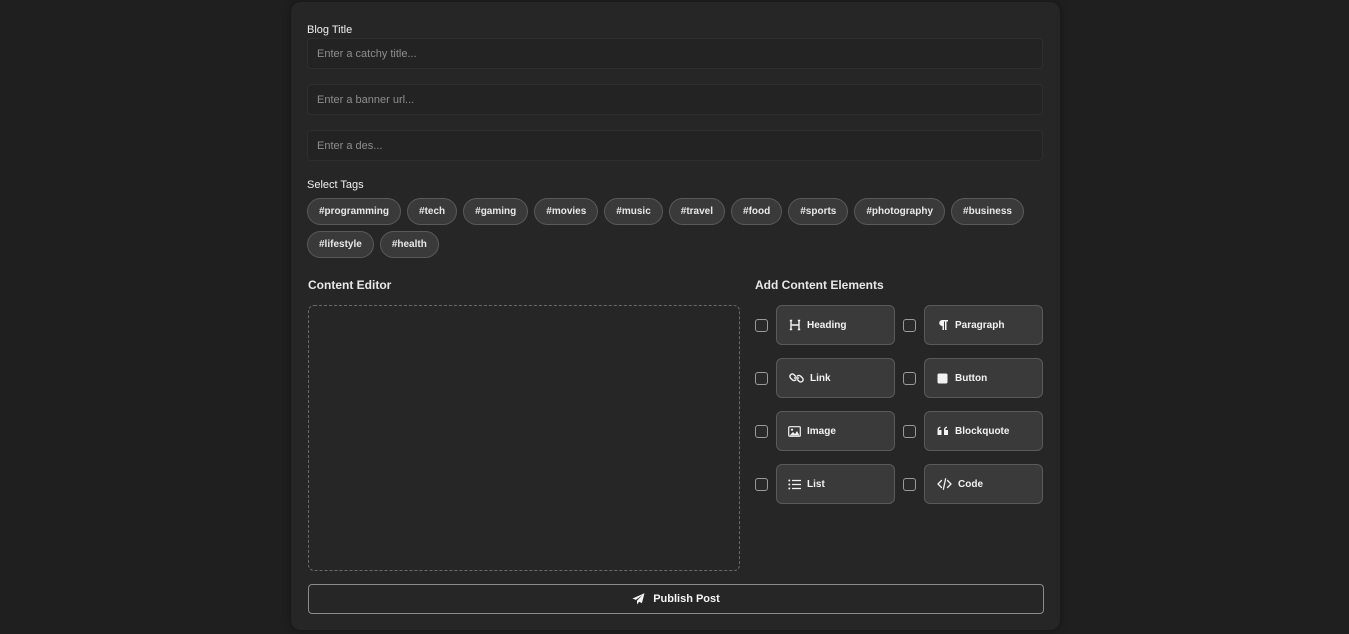 This screenshot has height=634, width=1349. I want to click on tag-gaming: #gaming, so click(496, 211).